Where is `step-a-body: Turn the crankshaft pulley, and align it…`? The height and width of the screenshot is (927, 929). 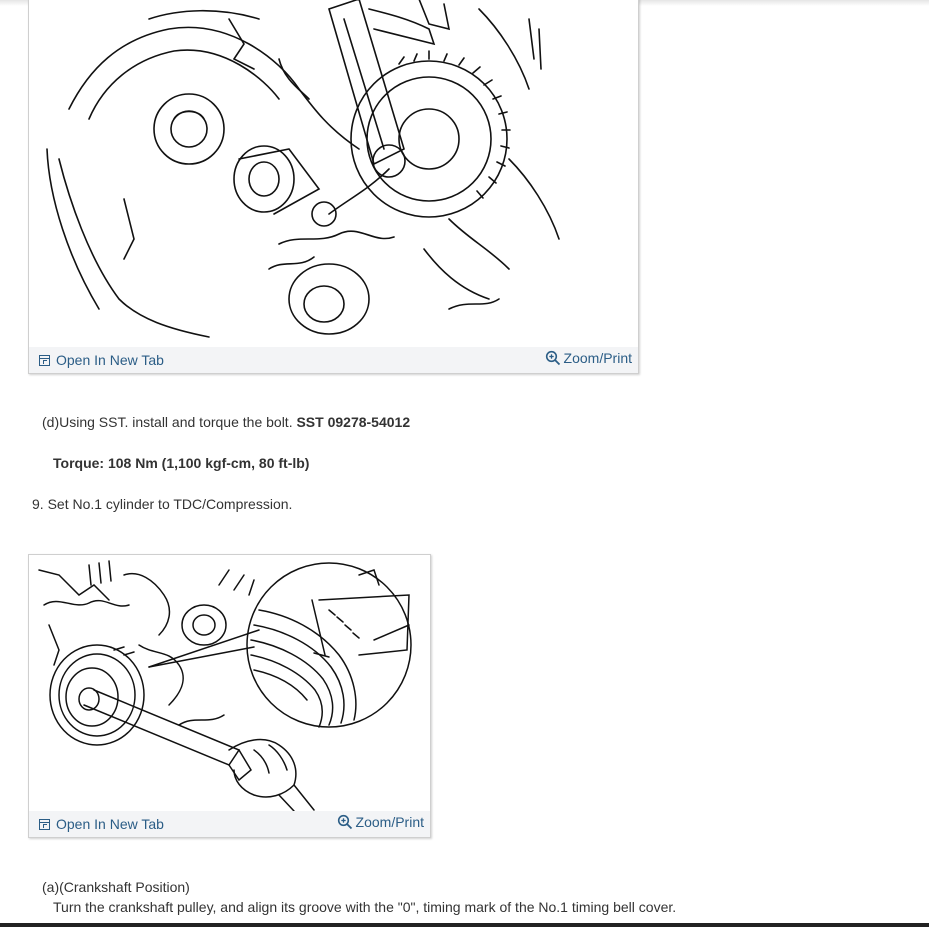
step-a-body: Turn the crankshaft pulley, and align it… is located at coordinates (365, 907).